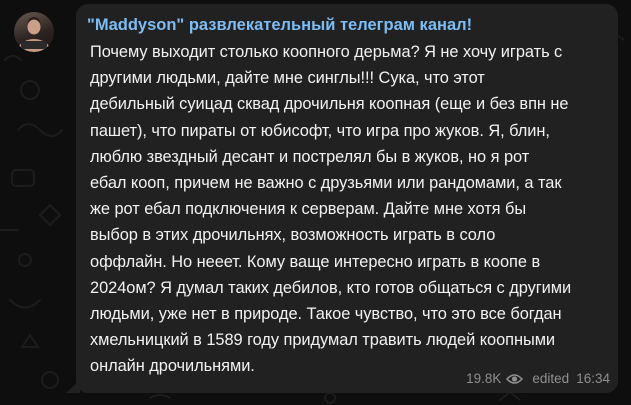  What do you see at coordinates (515, 379) in the screenshot?
I see `eye-icon` at bounding box center [515, 379].